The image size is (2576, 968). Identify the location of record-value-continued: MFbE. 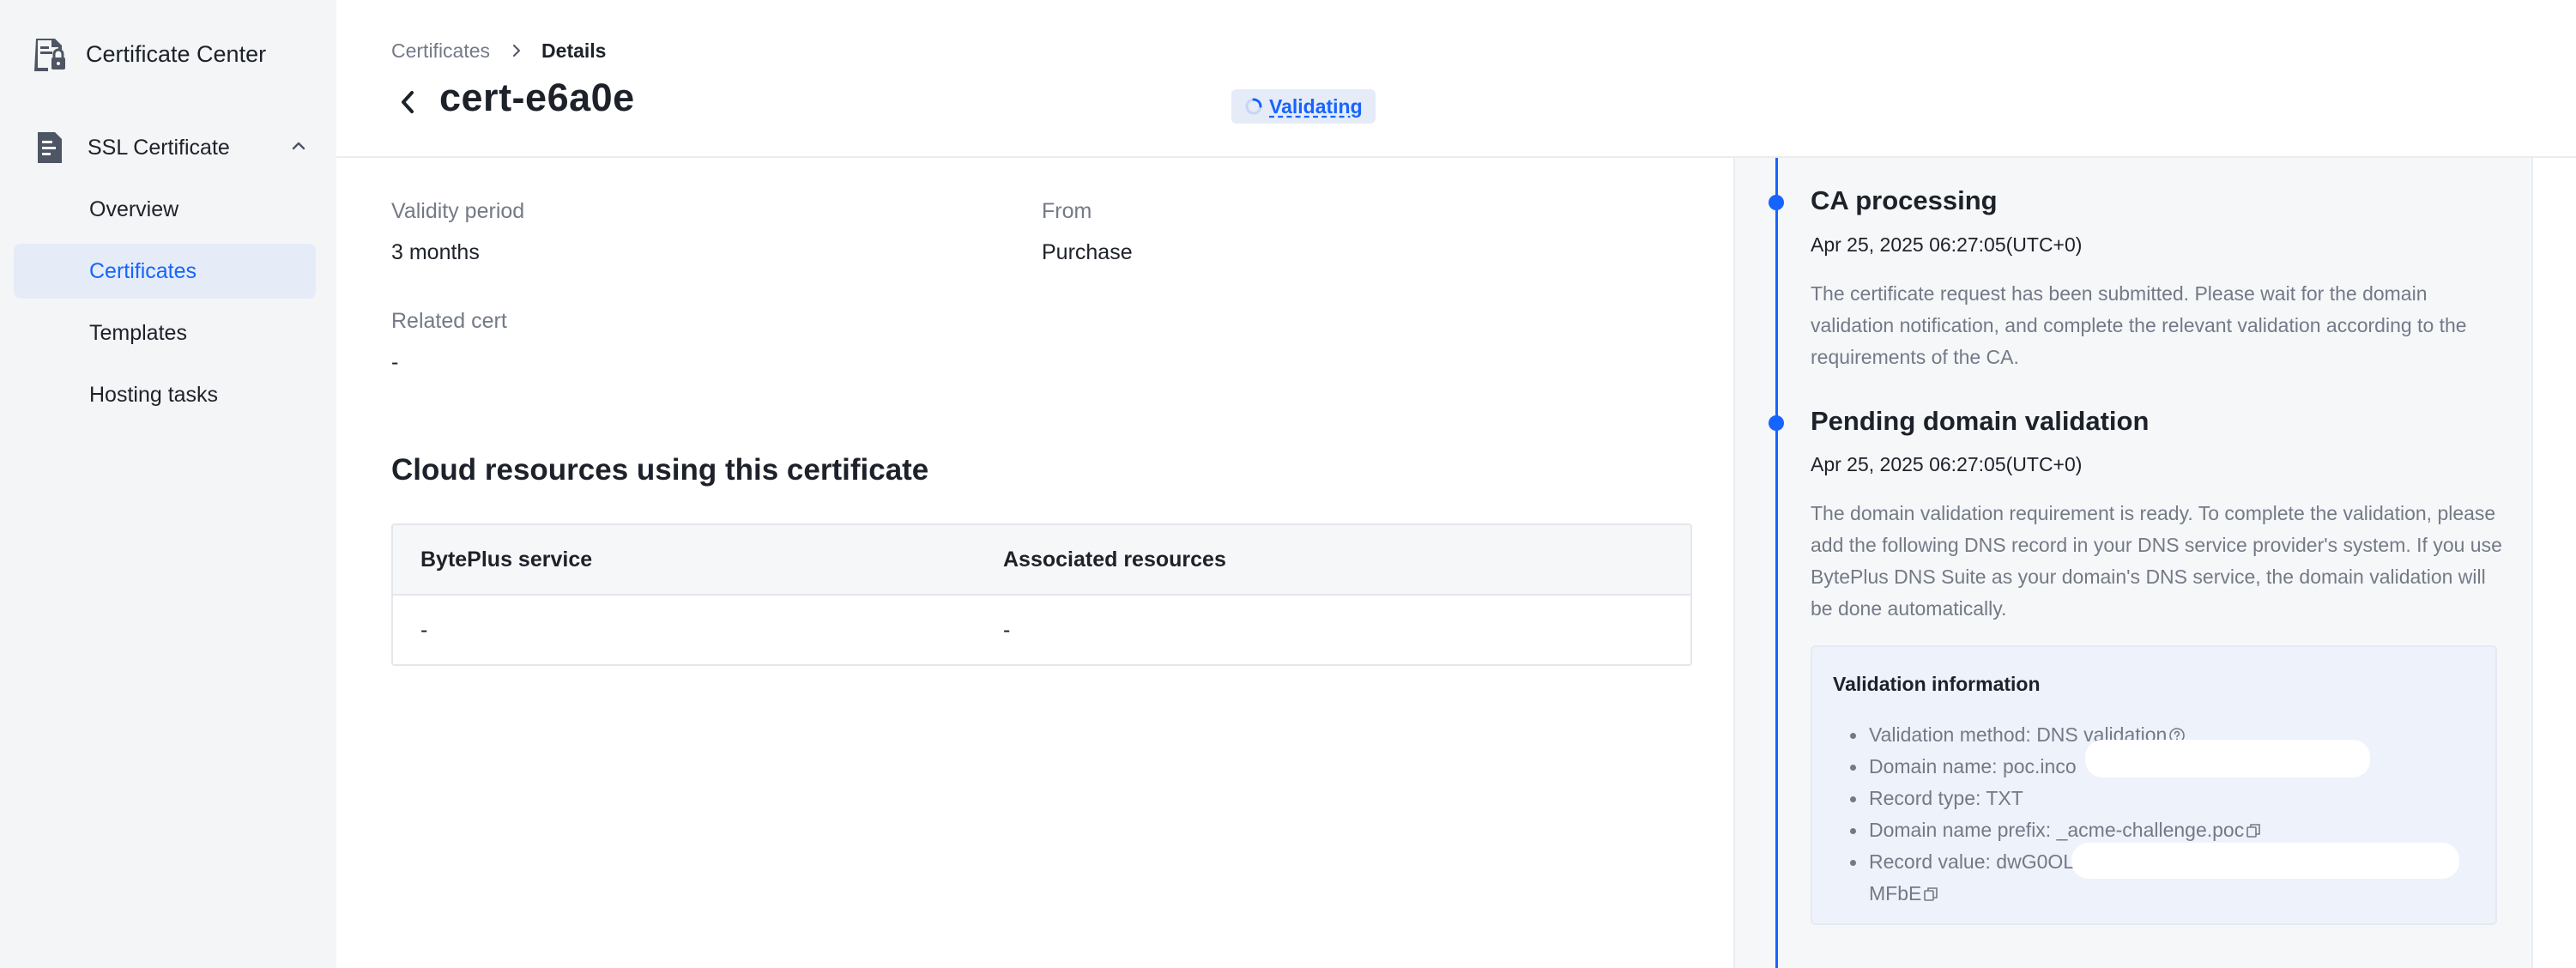
(1895, 893).